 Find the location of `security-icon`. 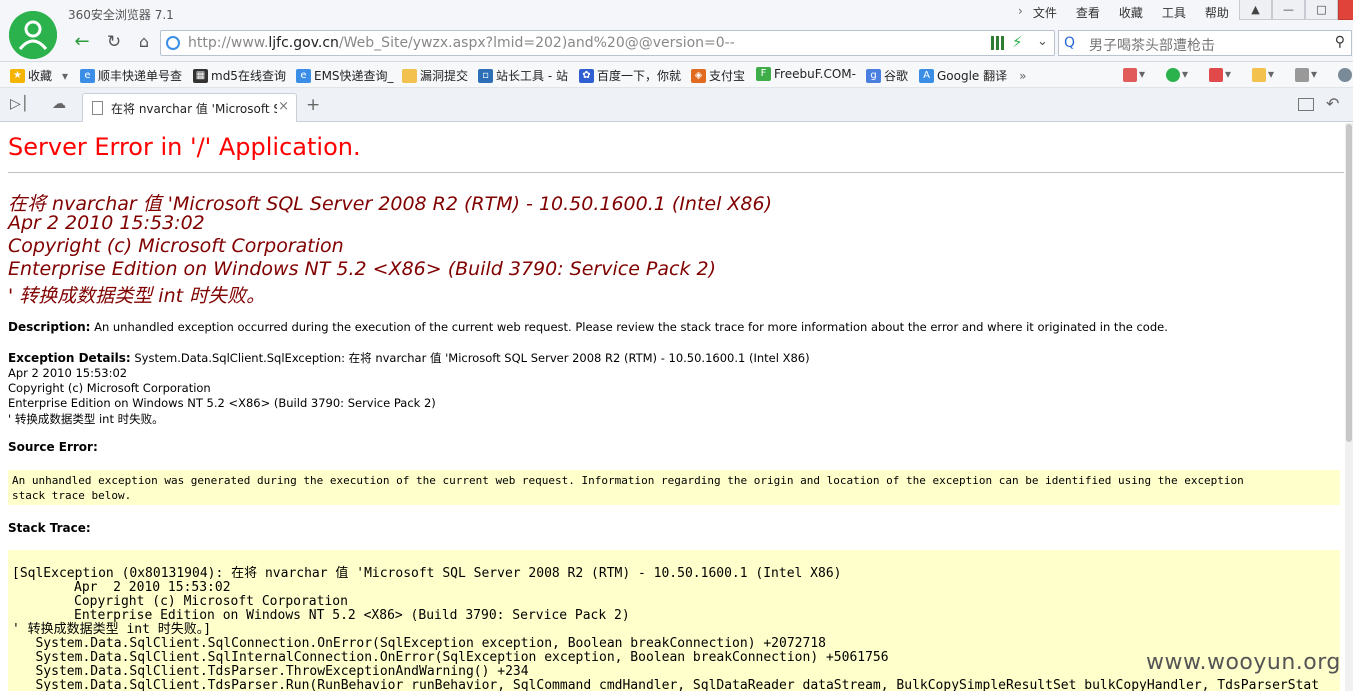

security-icon is located at coordinates (1173, 74).